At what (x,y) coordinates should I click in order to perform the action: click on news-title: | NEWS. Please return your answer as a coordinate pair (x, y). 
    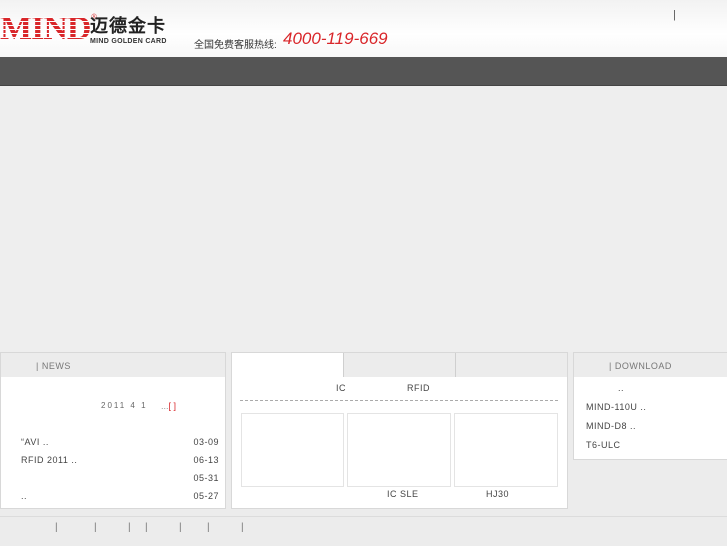
    Looking at the image, I should click on (53, 366).